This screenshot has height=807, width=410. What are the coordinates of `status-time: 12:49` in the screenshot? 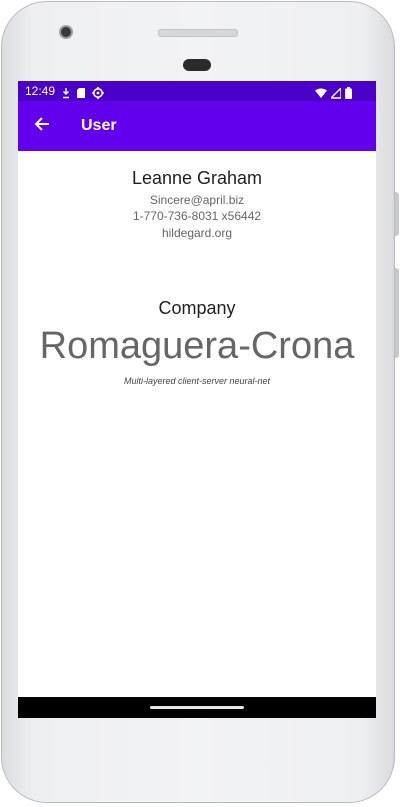 It's located at (40, 91).